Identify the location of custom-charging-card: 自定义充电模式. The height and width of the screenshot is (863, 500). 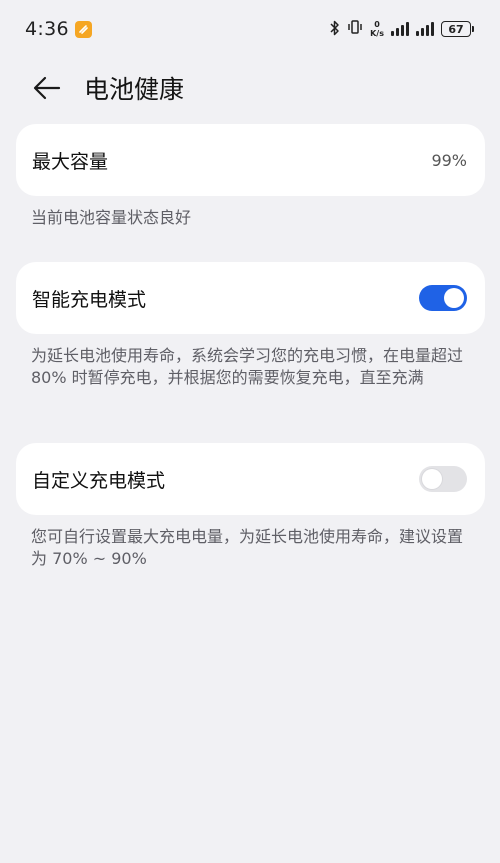
(250, 479).